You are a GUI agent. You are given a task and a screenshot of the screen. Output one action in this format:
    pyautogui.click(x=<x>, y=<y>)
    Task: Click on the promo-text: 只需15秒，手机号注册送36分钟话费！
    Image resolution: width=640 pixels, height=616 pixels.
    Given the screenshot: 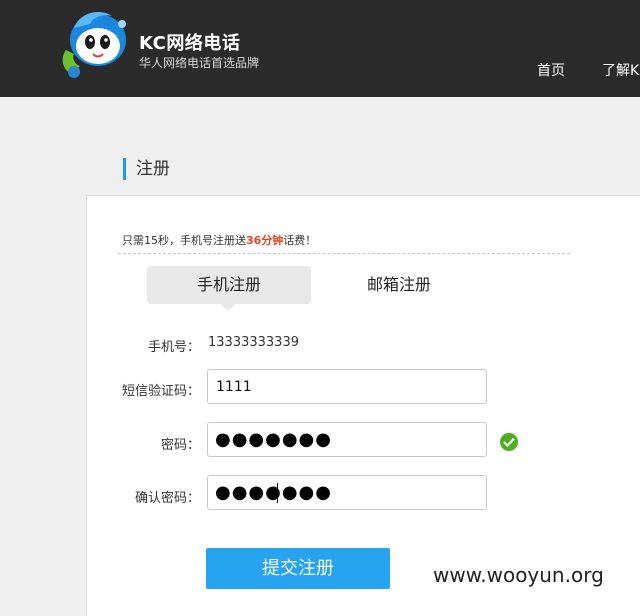 What is the action you would take?
    pyautogui.click(x=219, y=240)
    